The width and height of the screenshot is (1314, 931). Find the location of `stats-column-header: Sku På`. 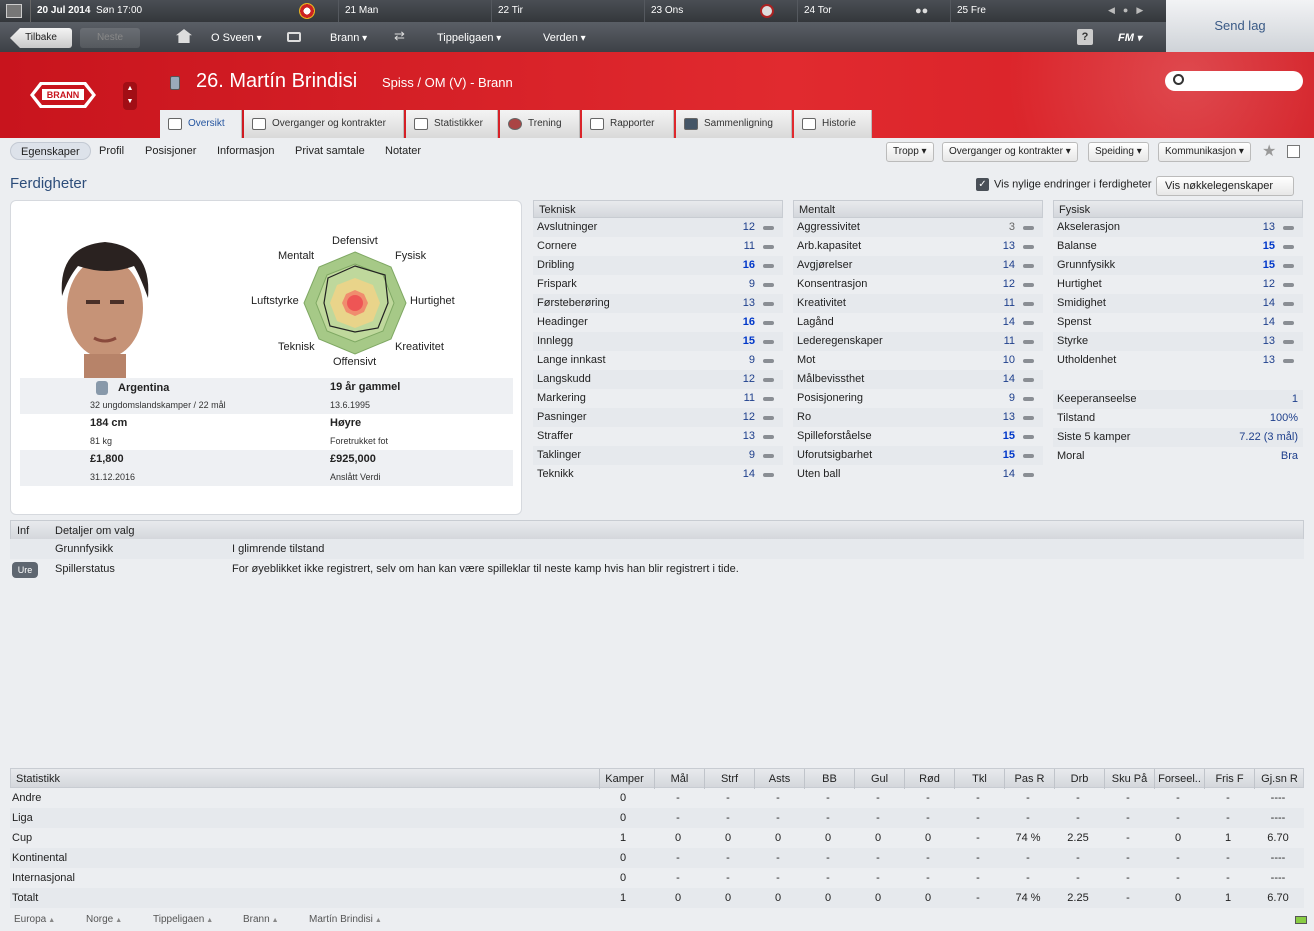

stats-column-header: Sku På is located at coordinates (1129, 779).